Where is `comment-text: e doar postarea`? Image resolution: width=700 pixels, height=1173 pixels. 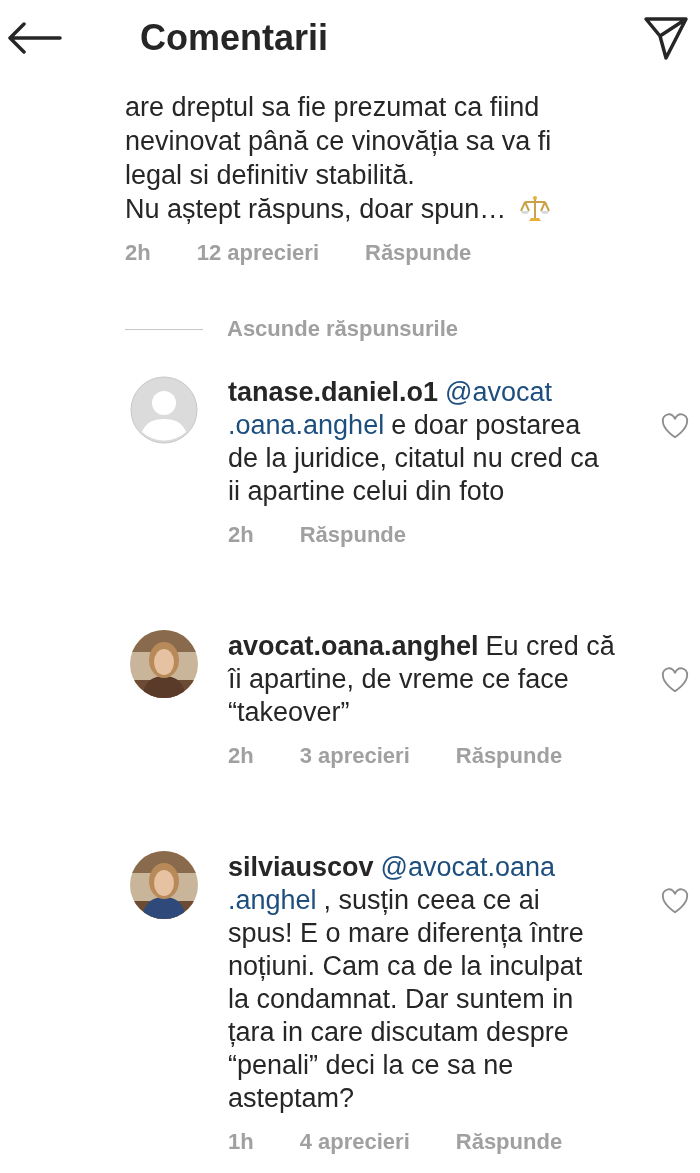 comment-text: e doar postarea is located at coordinates (486, 425).